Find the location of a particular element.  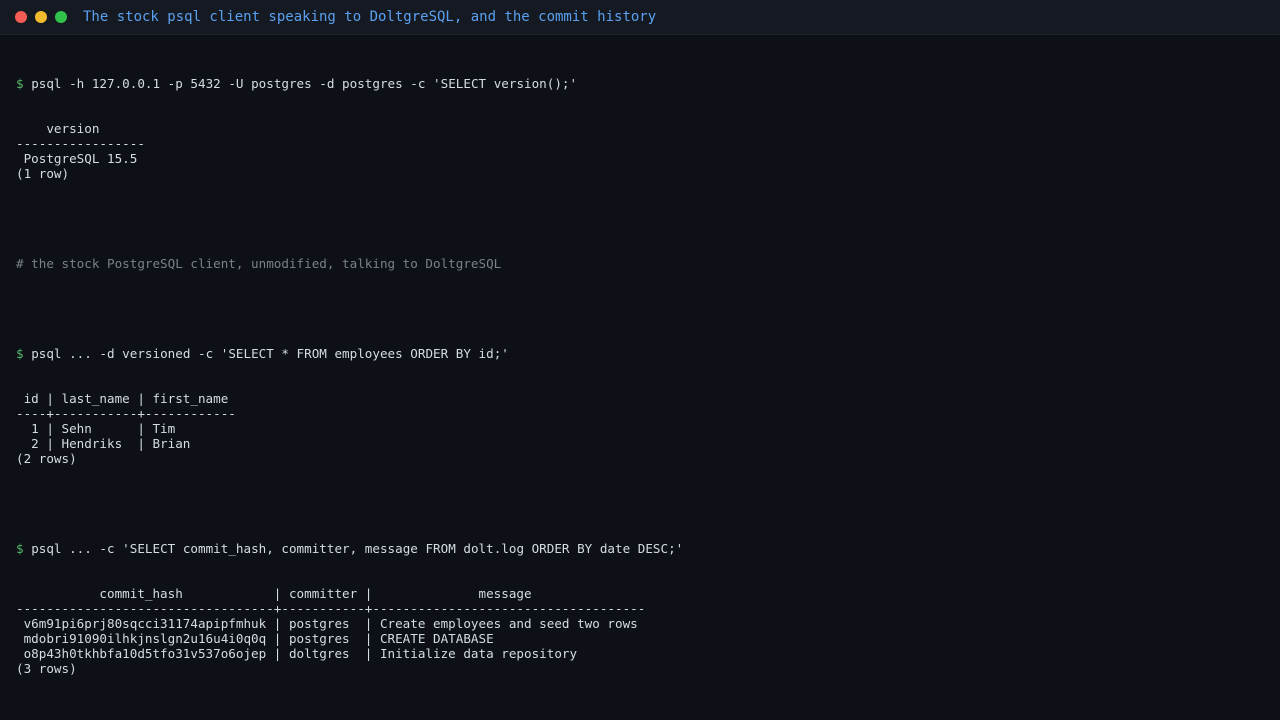

output-line: (2 rows) is located at coordinates (46, 458).